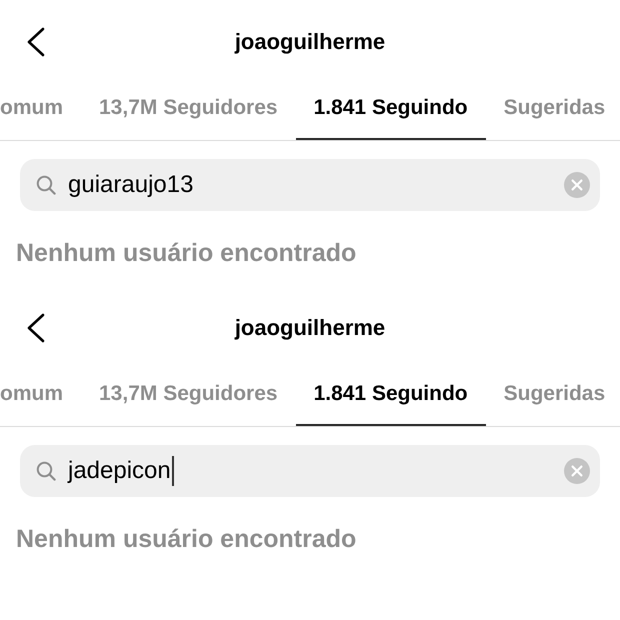 The width and height of the screenshot is (620, 620). I want to click on search-query: guiaraujo13, so click(131, 185).